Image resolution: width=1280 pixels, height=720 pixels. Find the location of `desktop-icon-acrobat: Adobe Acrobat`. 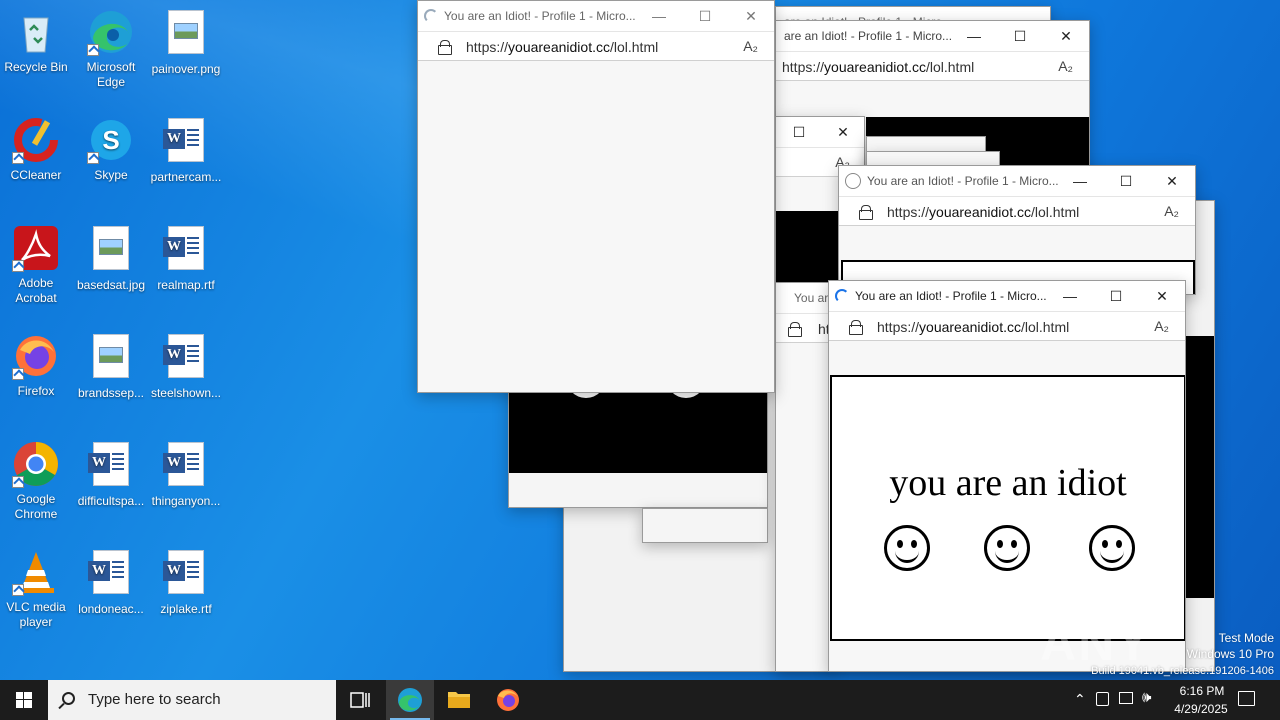

desktop-icon-acrobat: Adobe Acrobat is located at coordinates (36, 265).